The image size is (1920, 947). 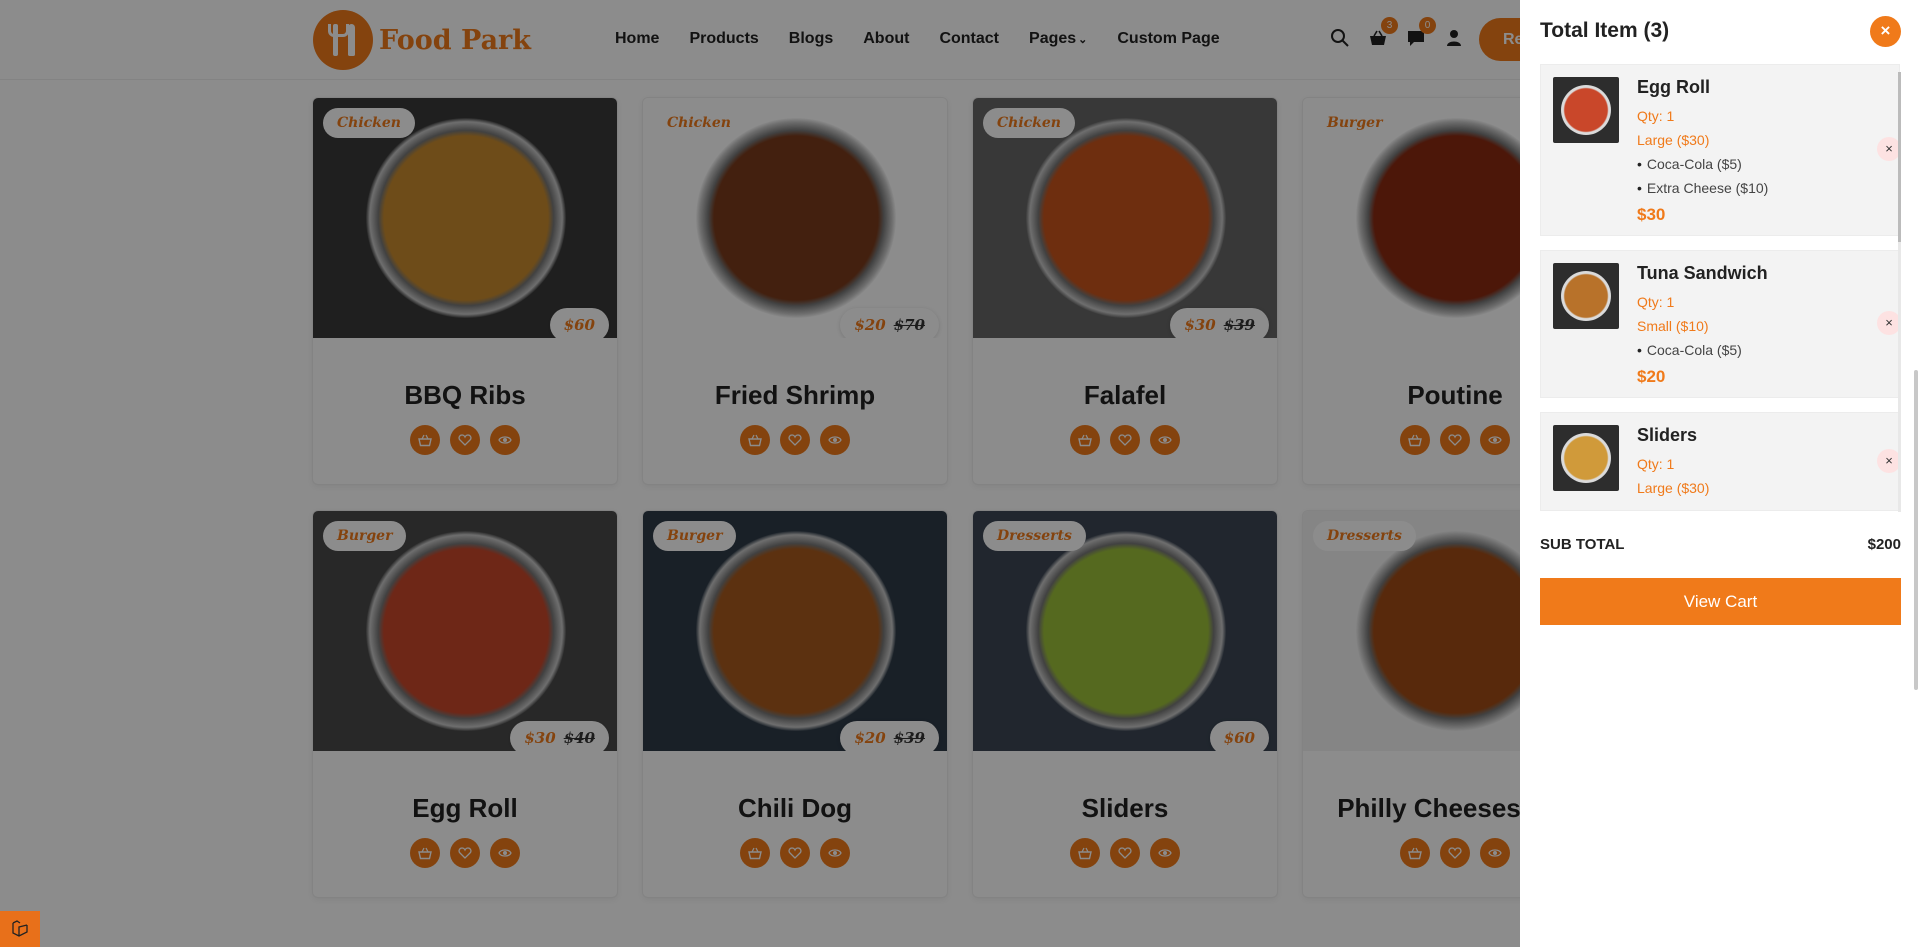 What do you see at coordinates (1582, 544) in the screenshot?
I see `subtotal-label: SUB TOTAL` at bounding box center [1582, 544].